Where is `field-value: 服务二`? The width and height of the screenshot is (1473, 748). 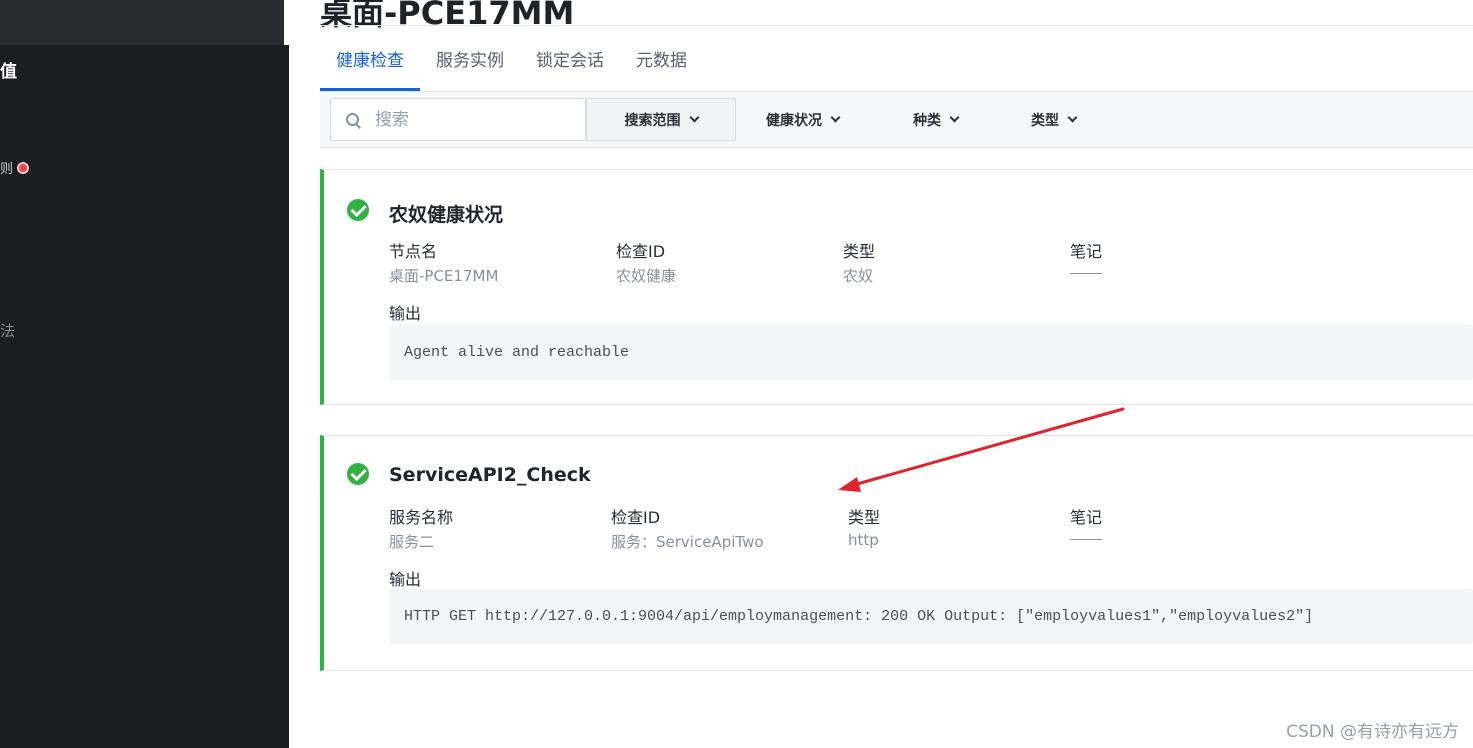
field-value: 服务二 is located at coordinates (412, 542).